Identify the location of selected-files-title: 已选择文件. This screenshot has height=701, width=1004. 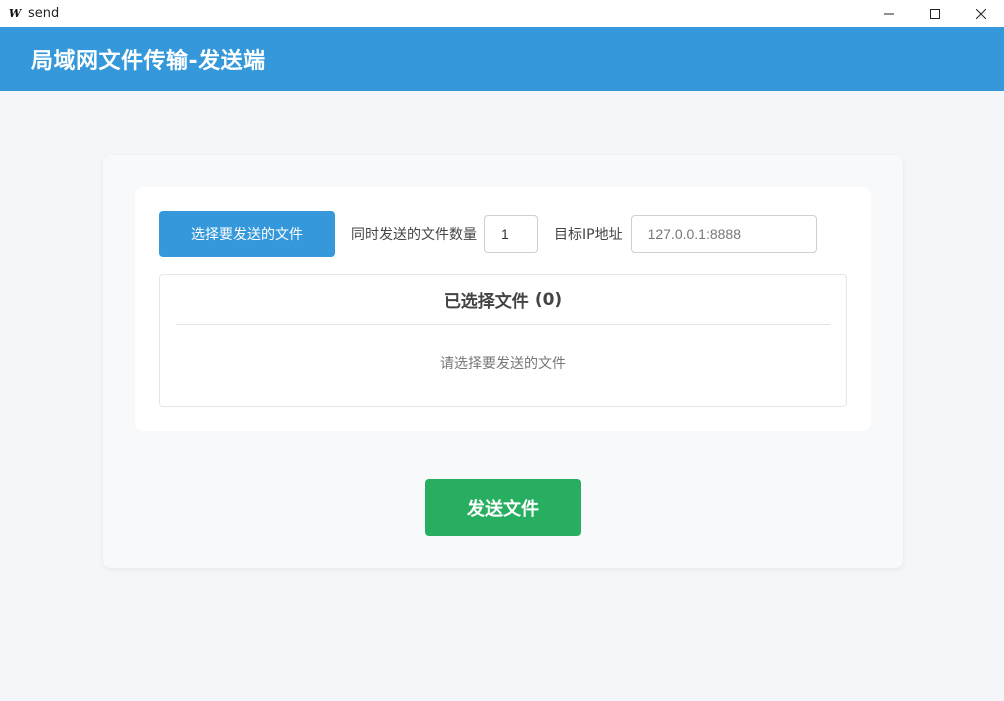
(486, 302).